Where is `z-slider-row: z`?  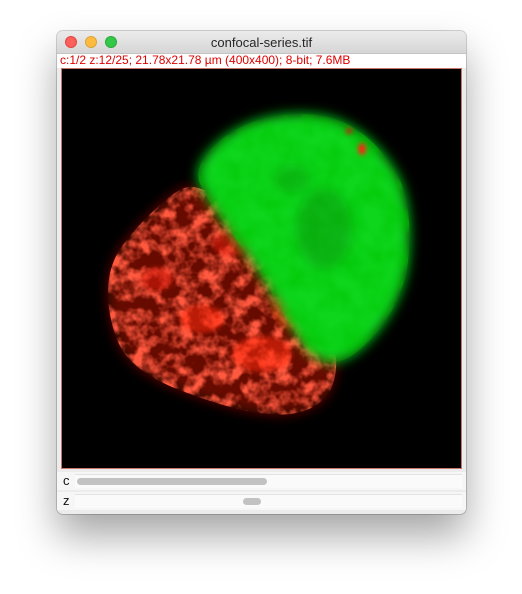
z-slider-row: z is located at coordinates (261, 501).